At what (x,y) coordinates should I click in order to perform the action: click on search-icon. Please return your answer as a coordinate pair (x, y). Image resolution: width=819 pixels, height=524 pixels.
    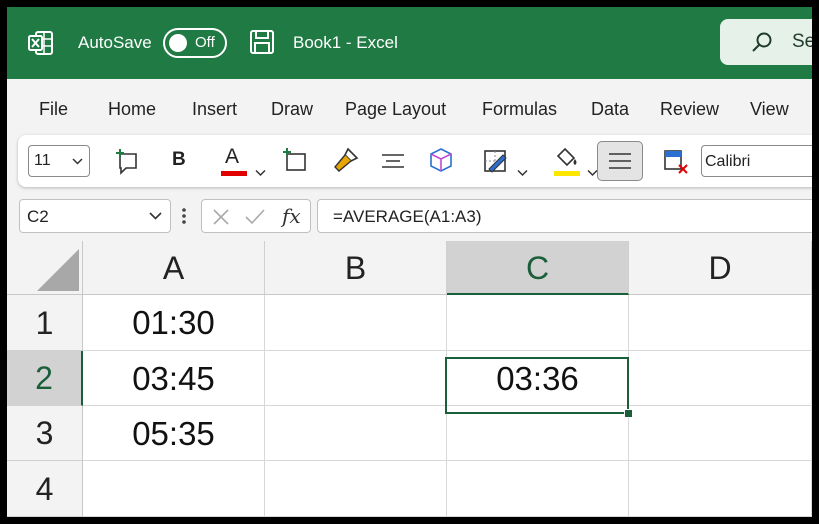
    Looking at the image, I should click on (762, 42).